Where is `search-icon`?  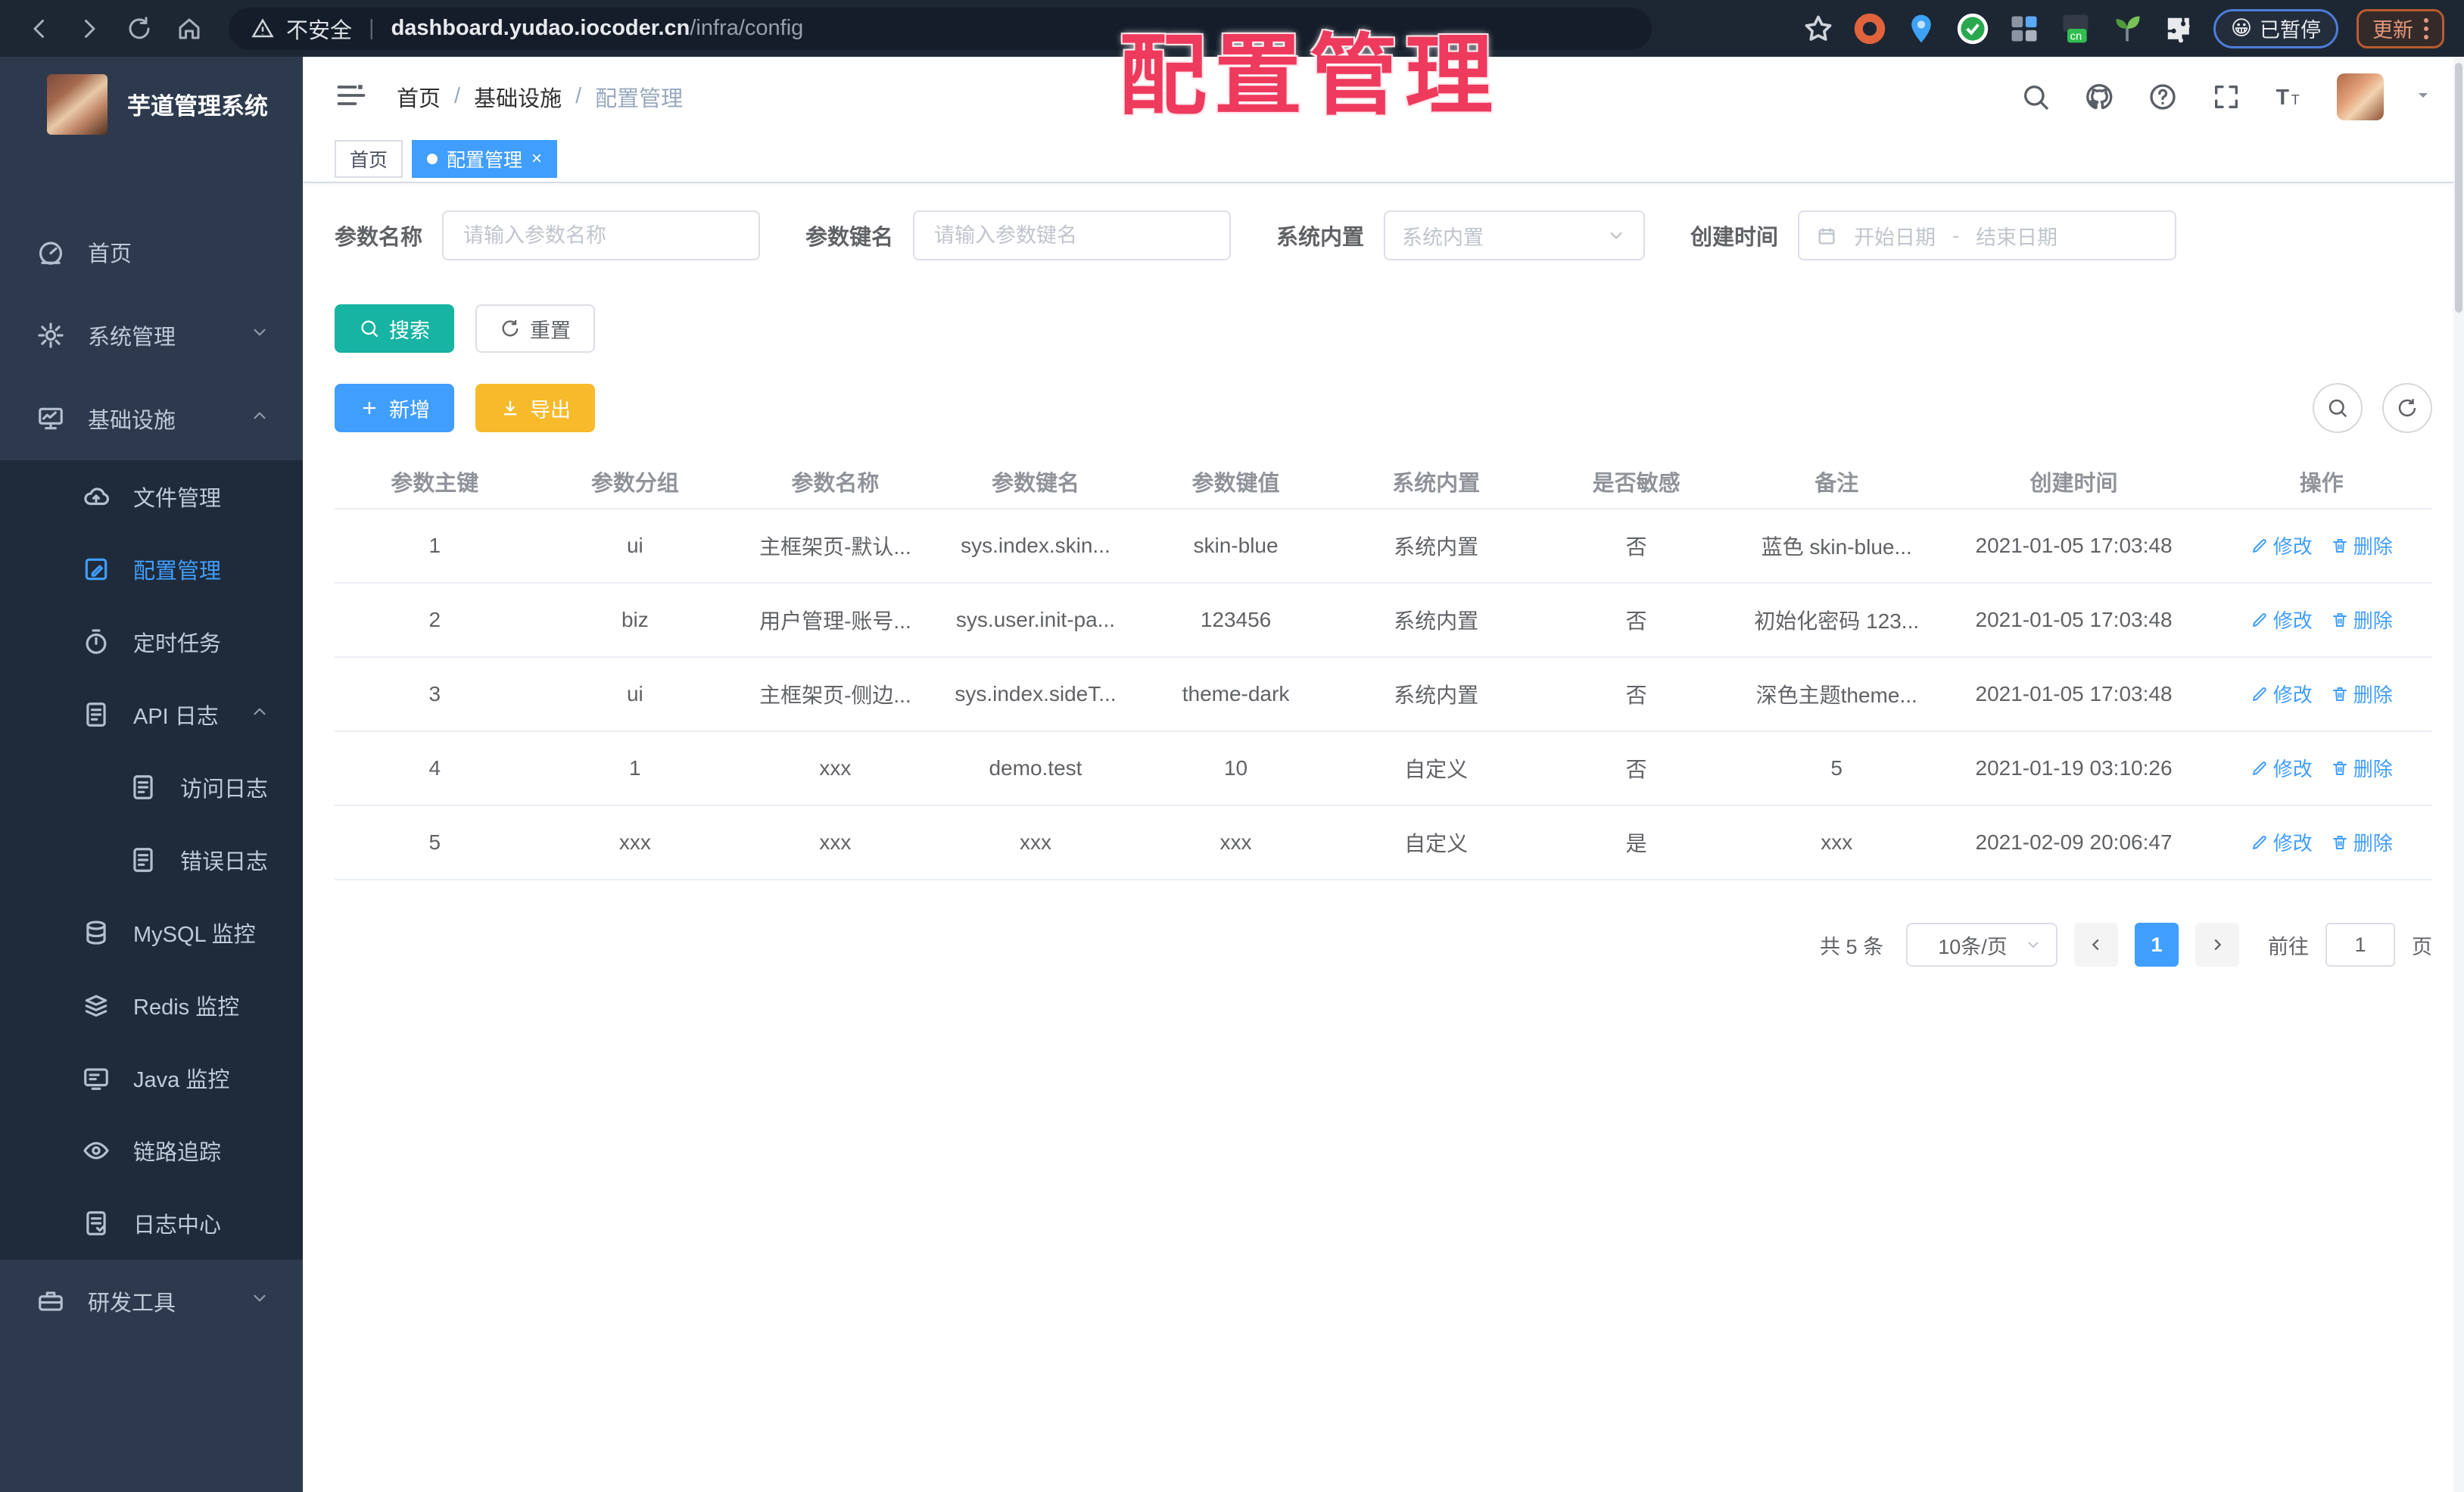
search-icon is located at coordinates (2035, 97).